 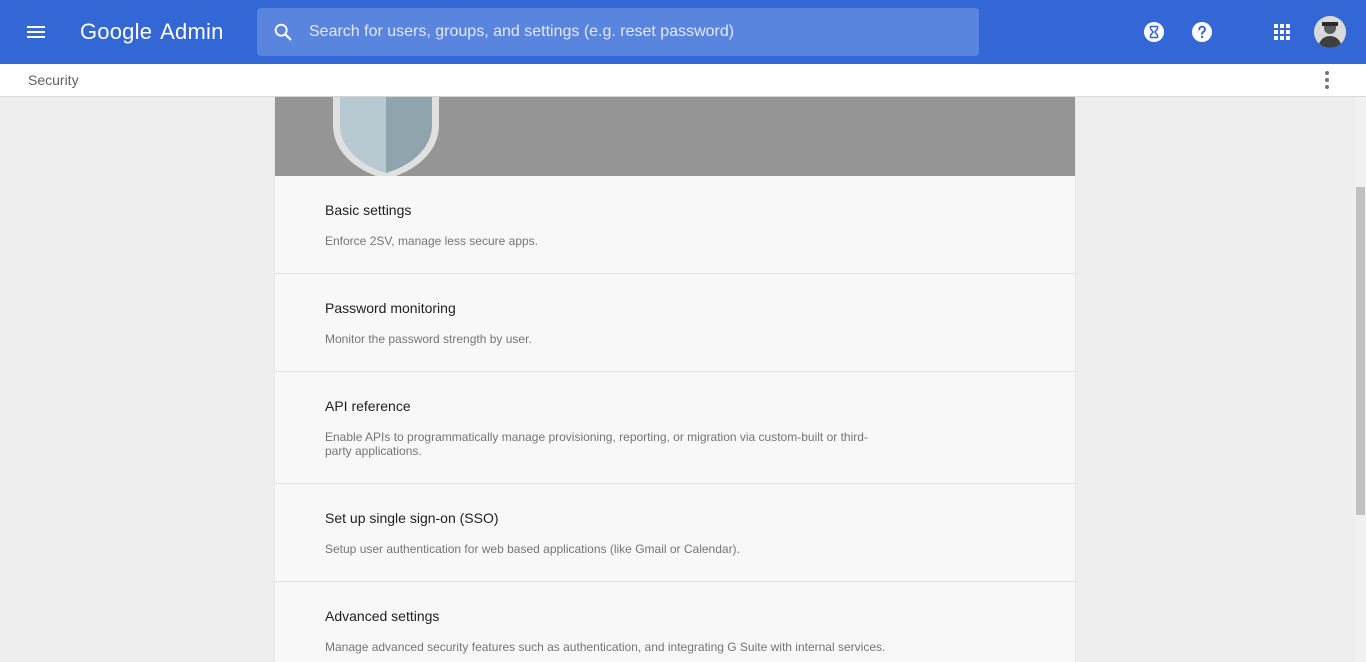 I want to click on tasks-button, so click(x=1154, y=32).